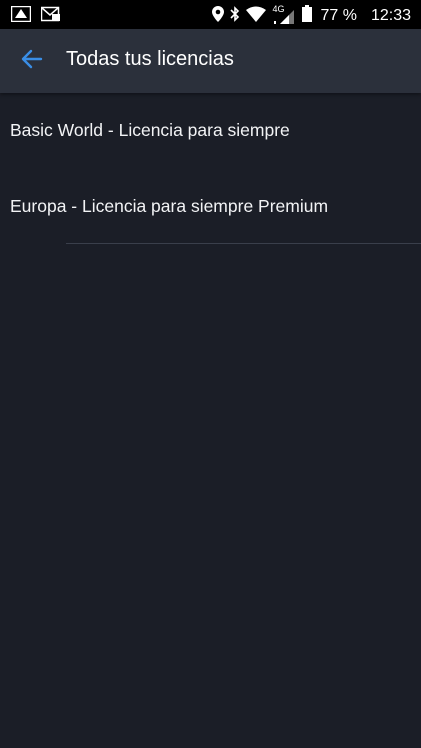 This screenshot has height=748, width=421. What do you see at coordinates (256, 16) in the screenshot?
I see `wifi-icon` at bounding box center [256, 16].